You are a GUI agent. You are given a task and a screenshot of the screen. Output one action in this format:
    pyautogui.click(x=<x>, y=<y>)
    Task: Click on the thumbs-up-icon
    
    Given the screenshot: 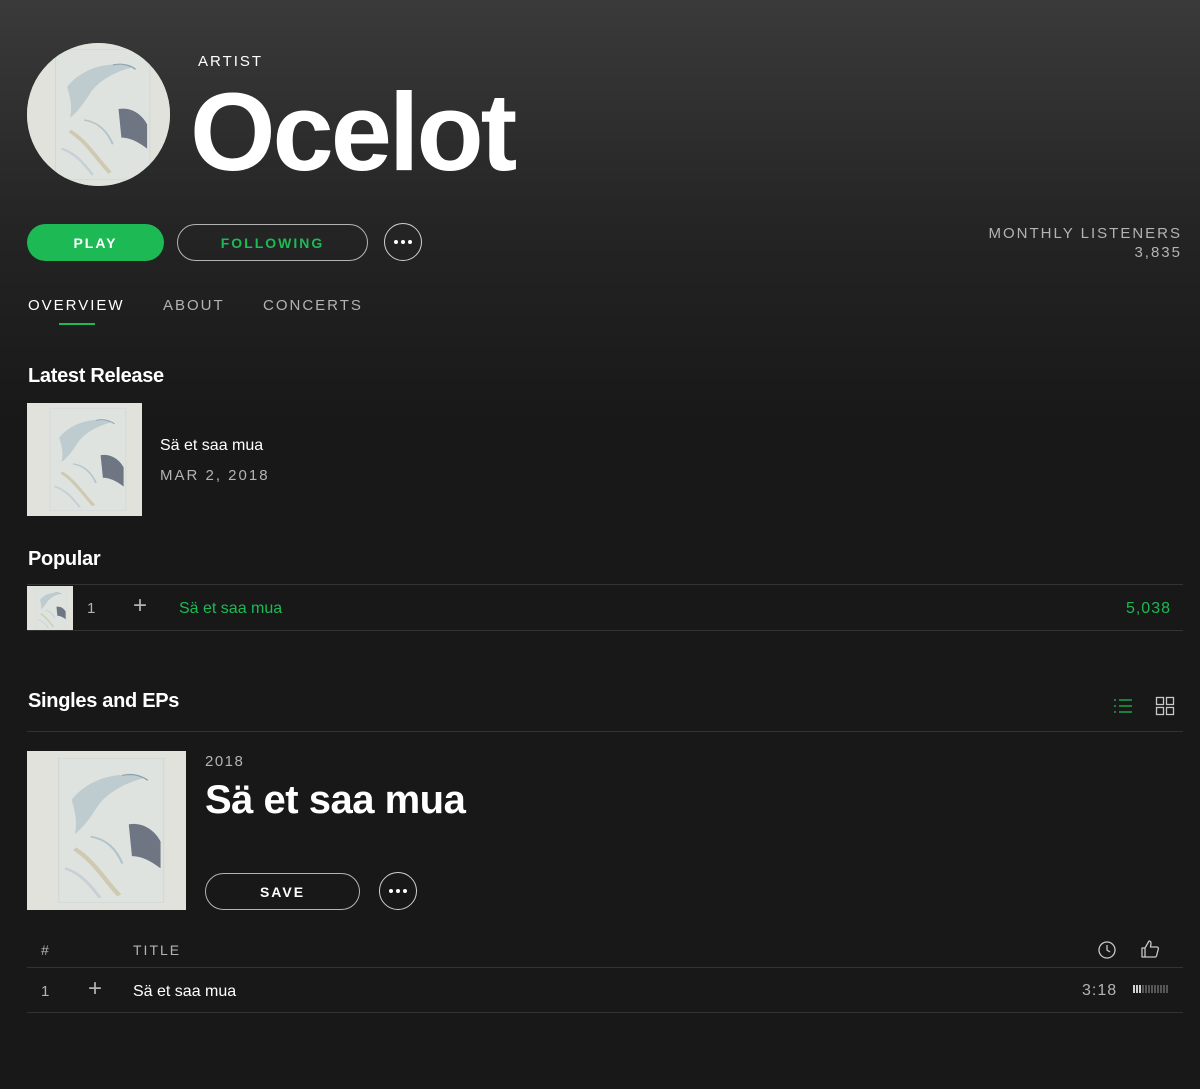 What is the action you would take?
    pyautogui.click(x=1150, y=949)
    